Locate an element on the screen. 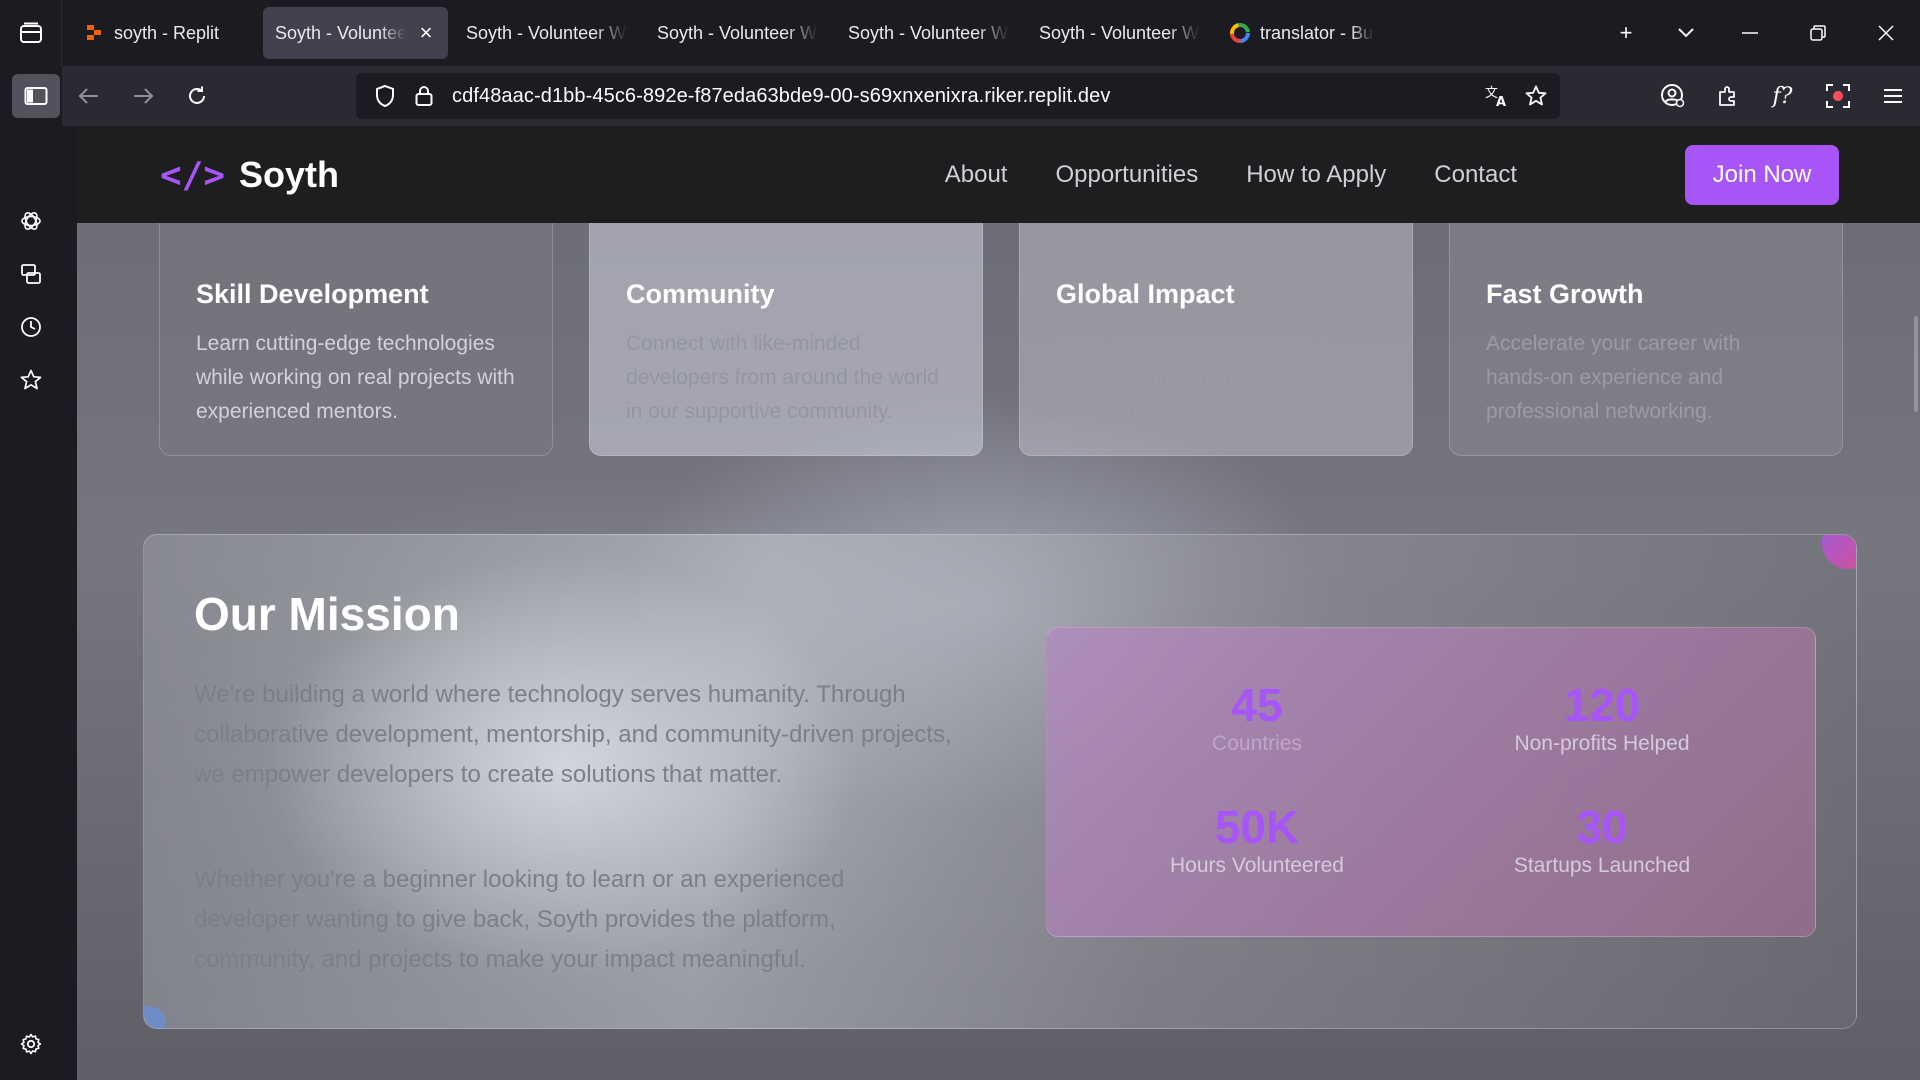  hamburger-menu-icon is located at coordinates (1892, 96).